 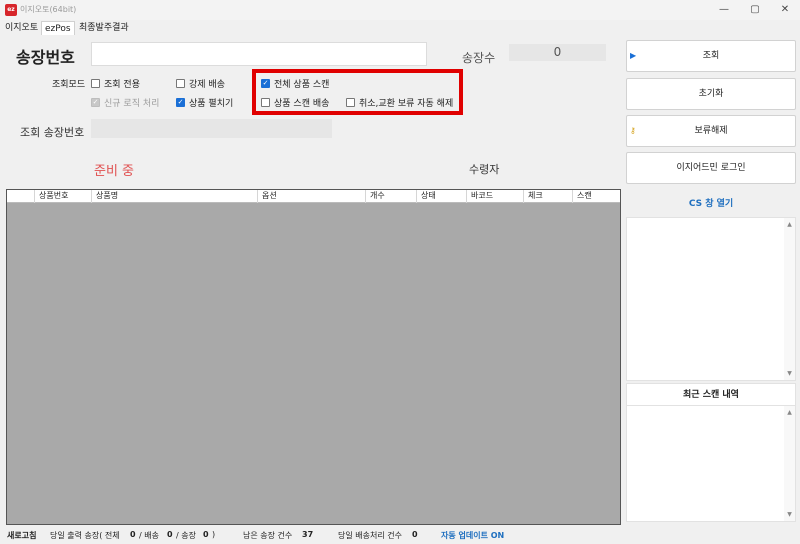 What do you see at coordinates (711, 202) in the screenshot?
I see `cs-window-link: CS 창 열기` at bounding box center [711, 202].